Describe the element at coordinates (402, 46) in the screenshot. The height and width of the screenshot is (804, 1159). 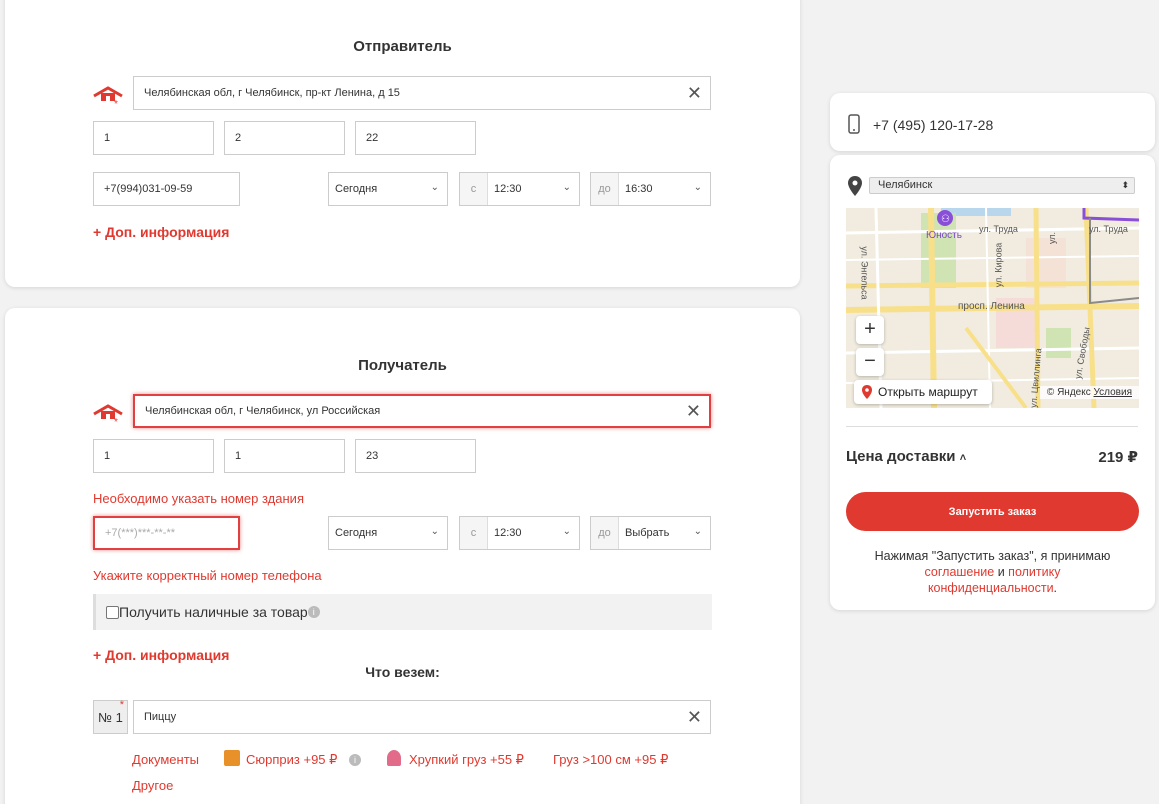
I see `sender-title: Отправитель` at that location.